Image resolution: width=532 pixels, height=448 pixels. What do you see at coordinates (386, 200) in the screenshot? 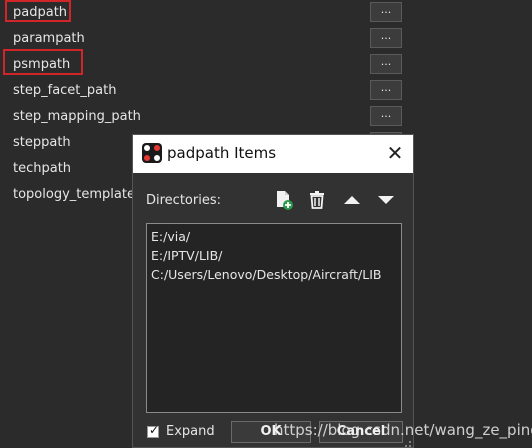
I see `move-down-icon` at bounding box center [386, 200].